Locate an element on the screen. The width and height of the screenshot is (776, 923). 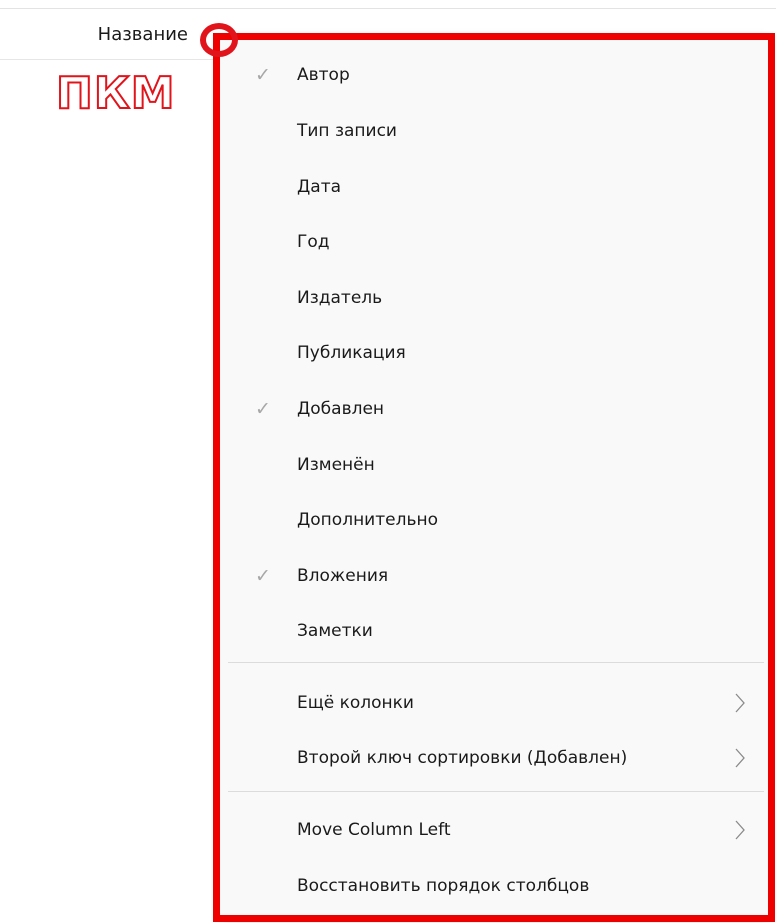
menu-item-attachments: ✓ Вложения is located at coordinates (495, 576).